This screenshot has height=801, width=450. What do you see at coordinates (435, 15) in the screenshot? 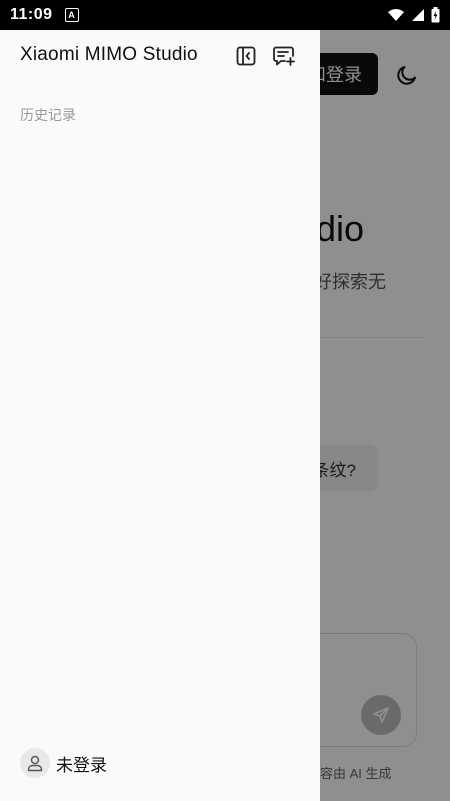
I see `battery-icon` at bounding box center [435, 15].